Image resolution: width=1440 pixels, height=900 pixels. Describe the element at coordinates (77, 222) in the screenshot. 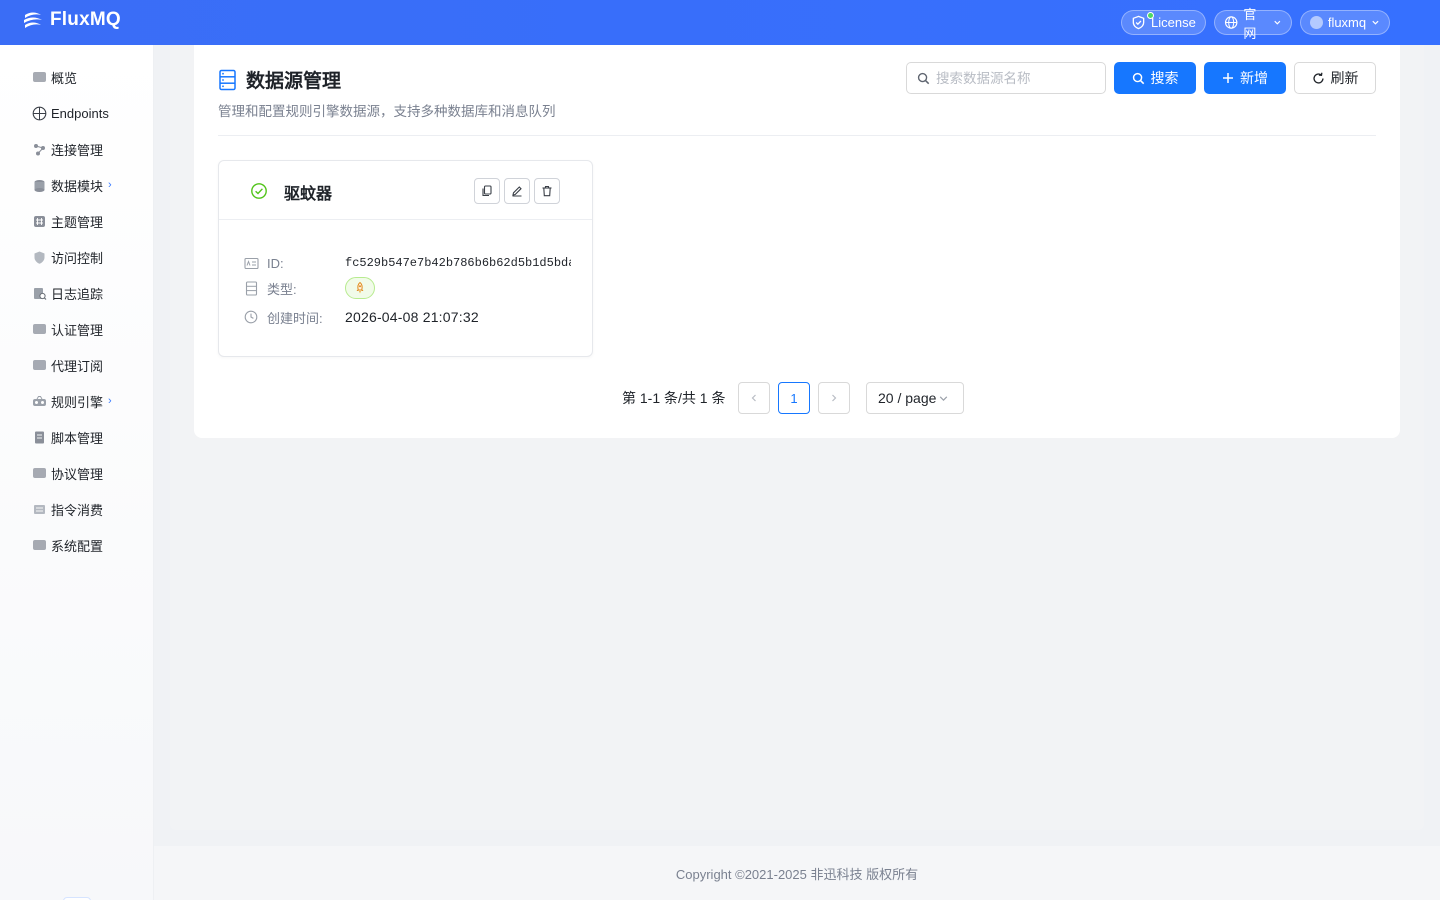

I see `sidebar-item-label: 主题管理` at that location.